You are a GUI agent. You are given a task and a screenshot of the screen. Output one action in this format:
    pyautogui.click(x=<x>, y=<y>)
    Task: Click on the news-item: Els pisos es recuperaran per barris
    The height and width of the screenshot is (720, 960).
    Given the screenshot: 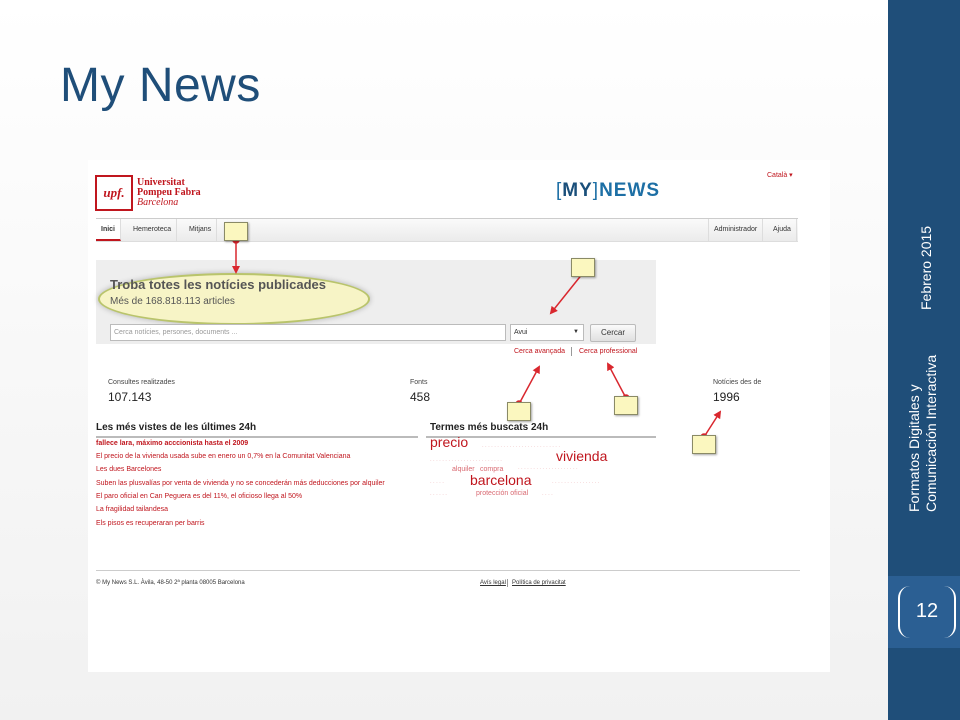 What is the action you would take?
    pyautogui.click(x=150, y=523)
    